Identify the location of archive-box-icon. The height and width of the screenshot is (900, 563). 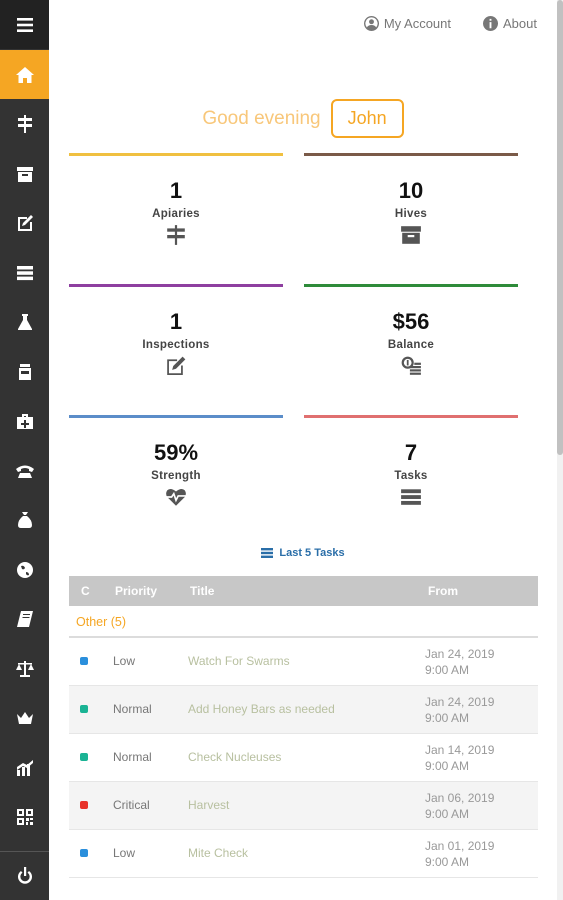
(24, 174).